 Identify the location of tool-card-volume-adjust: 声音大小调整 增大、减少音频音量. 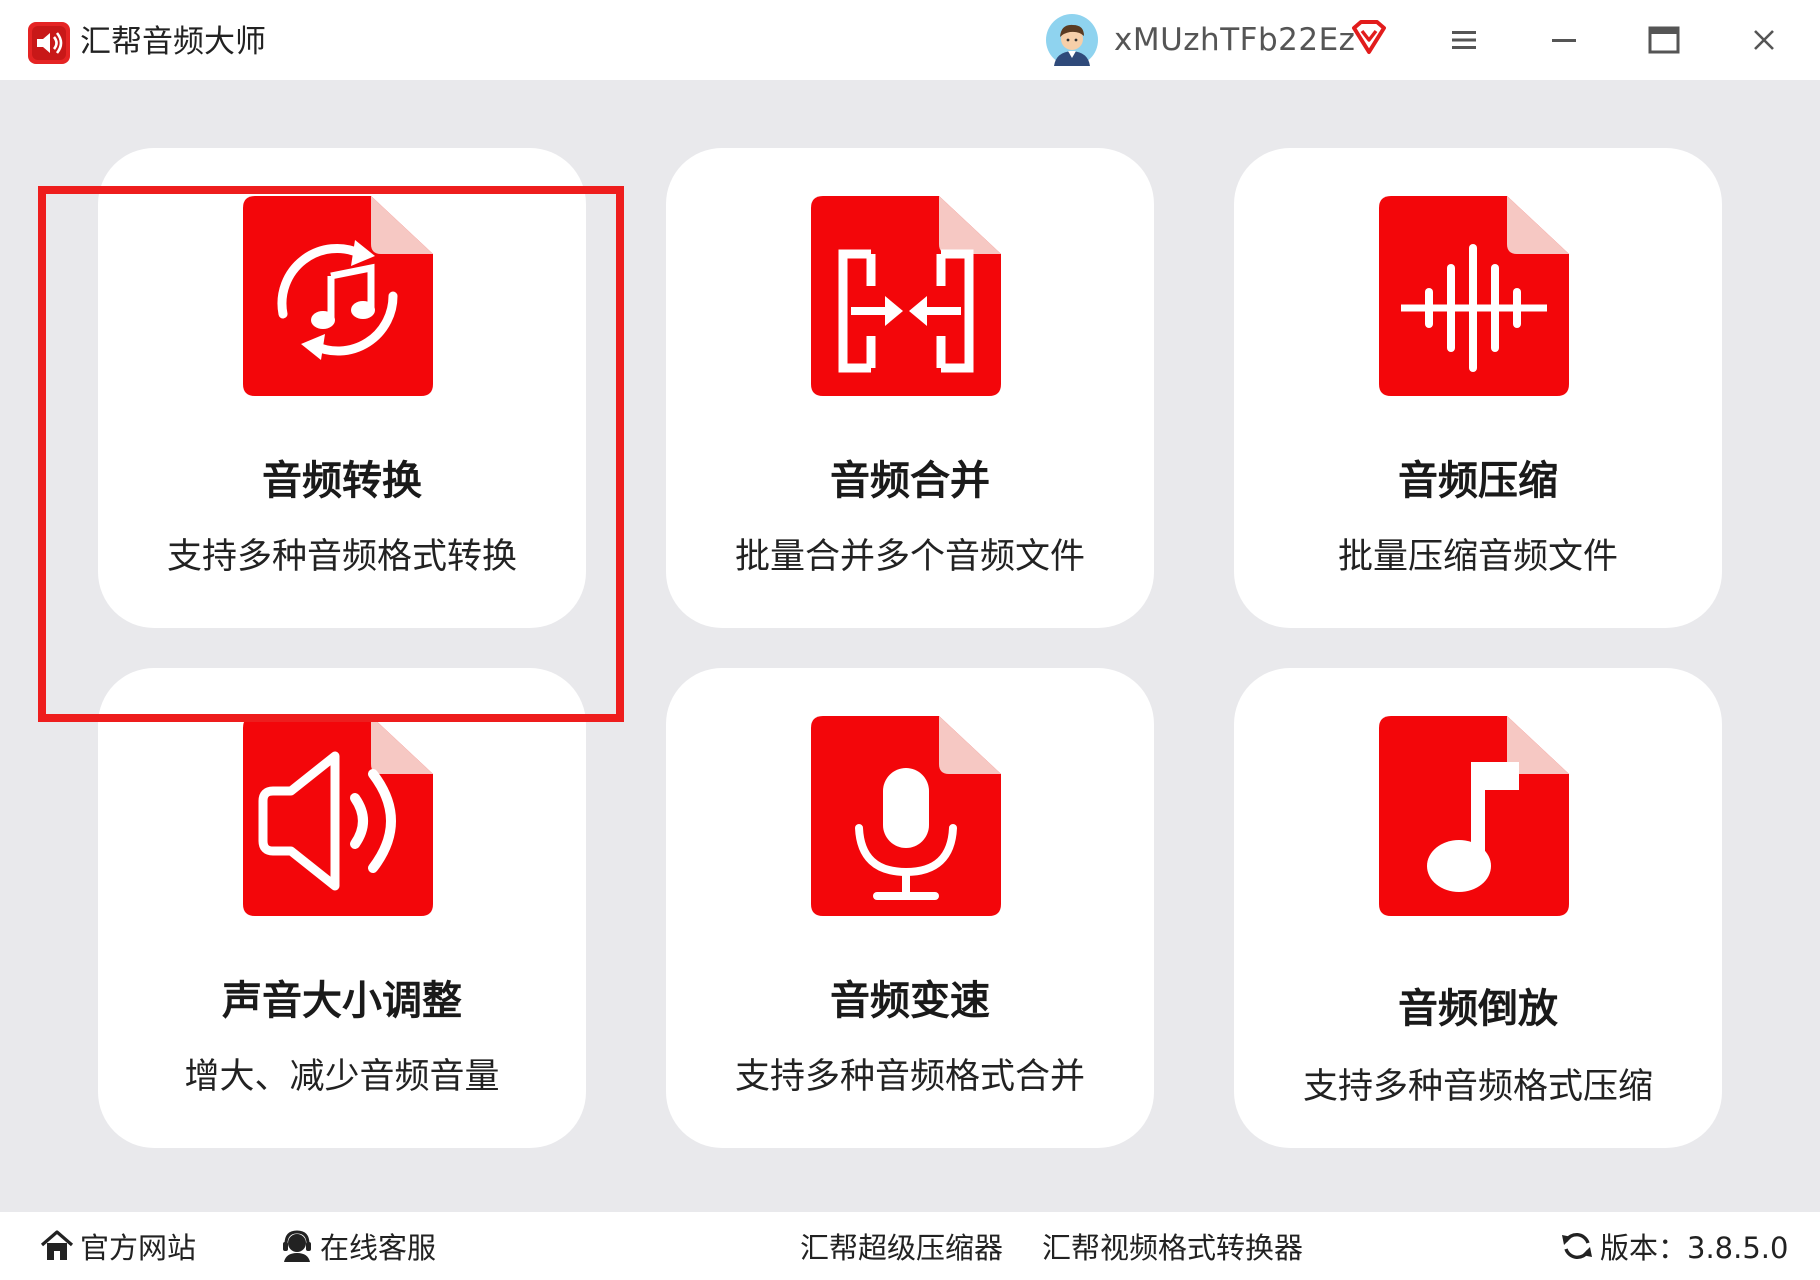
(342, 908).